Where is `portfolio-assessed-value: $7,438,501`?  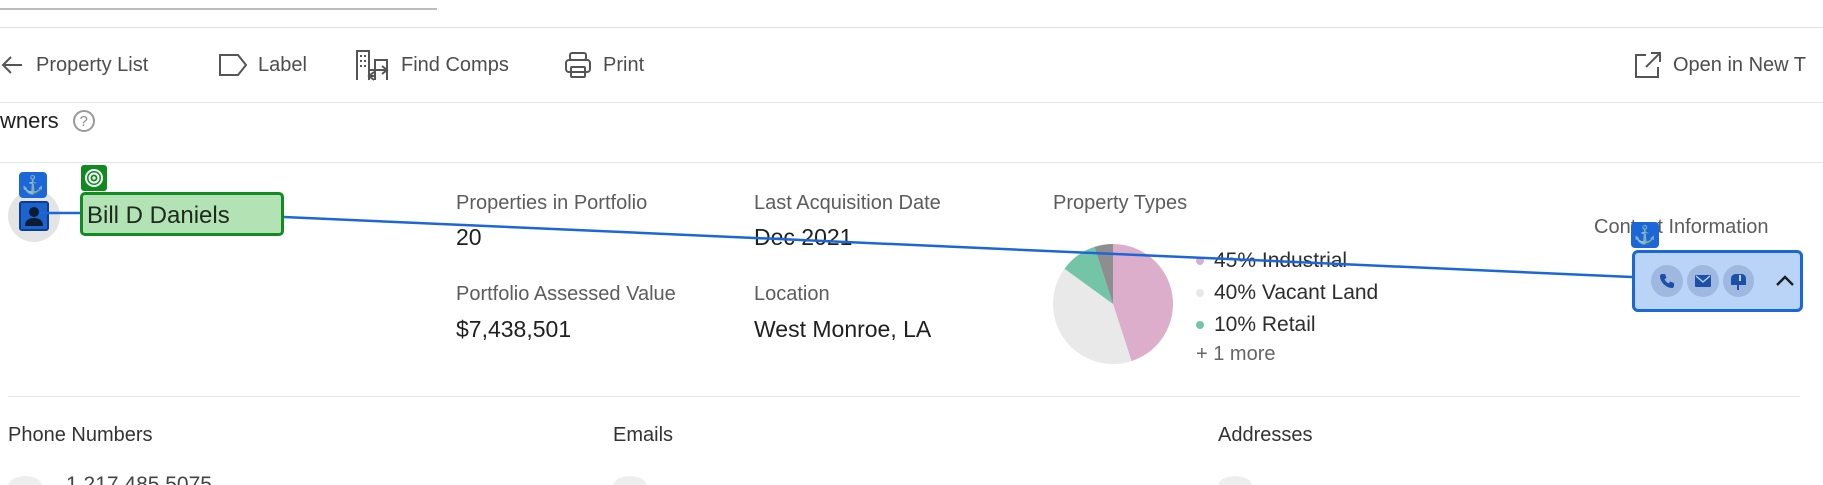
portfolio-assessed-value: $7,438,501 is located at coordinates (514, 329).